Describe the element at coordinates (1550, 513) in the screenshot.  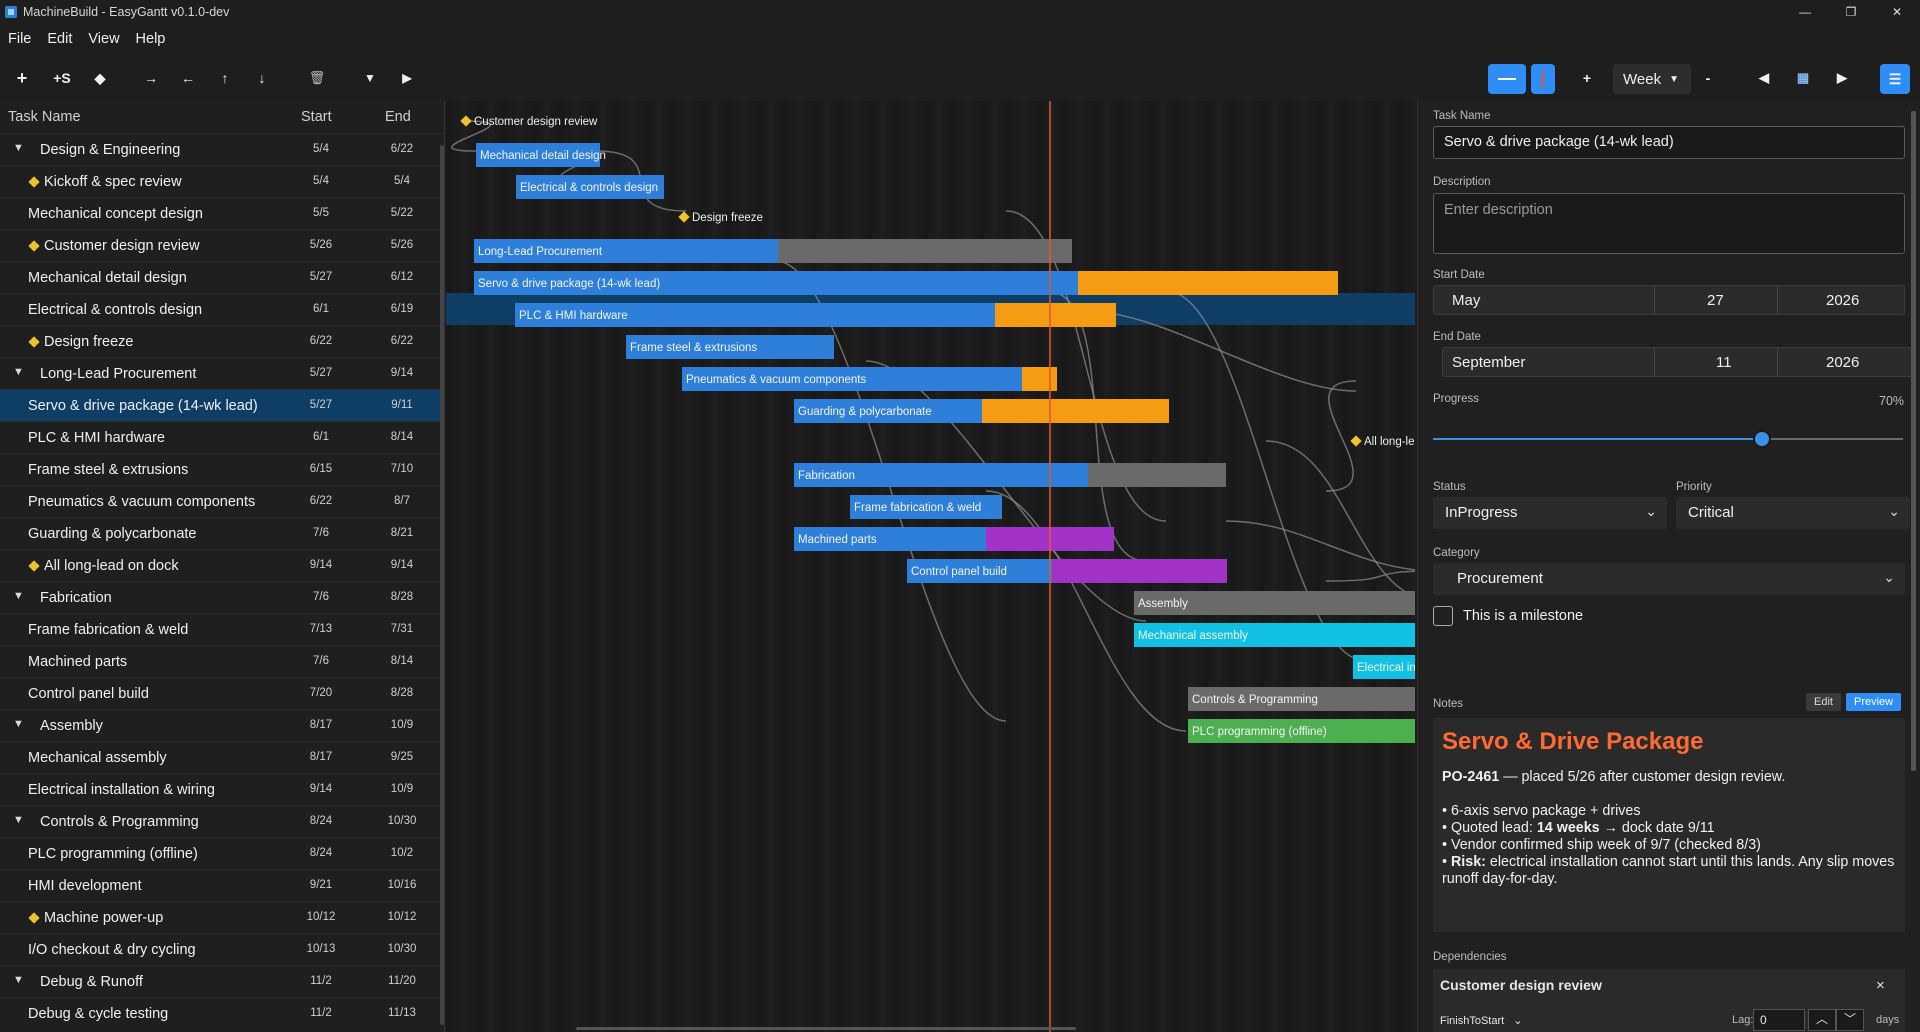
I see `status-select: InProgress ⌄` at that location.